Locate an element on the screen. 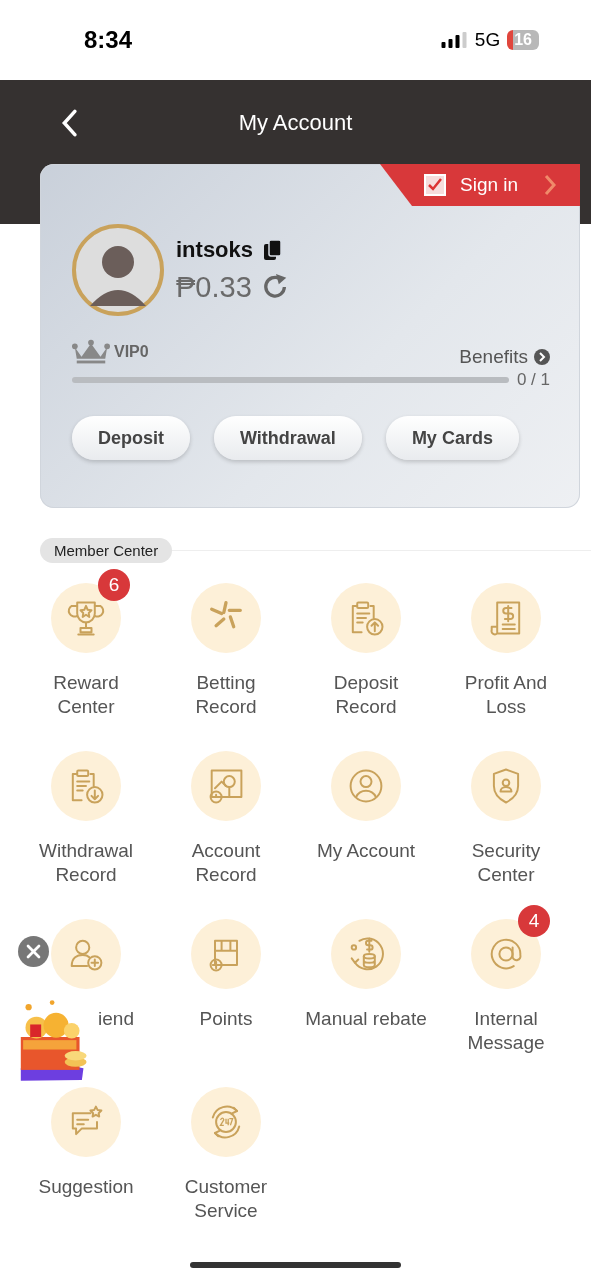 The image size is (591, 1280). menu-label: Deposit Record is located at coordinates (366, 695).